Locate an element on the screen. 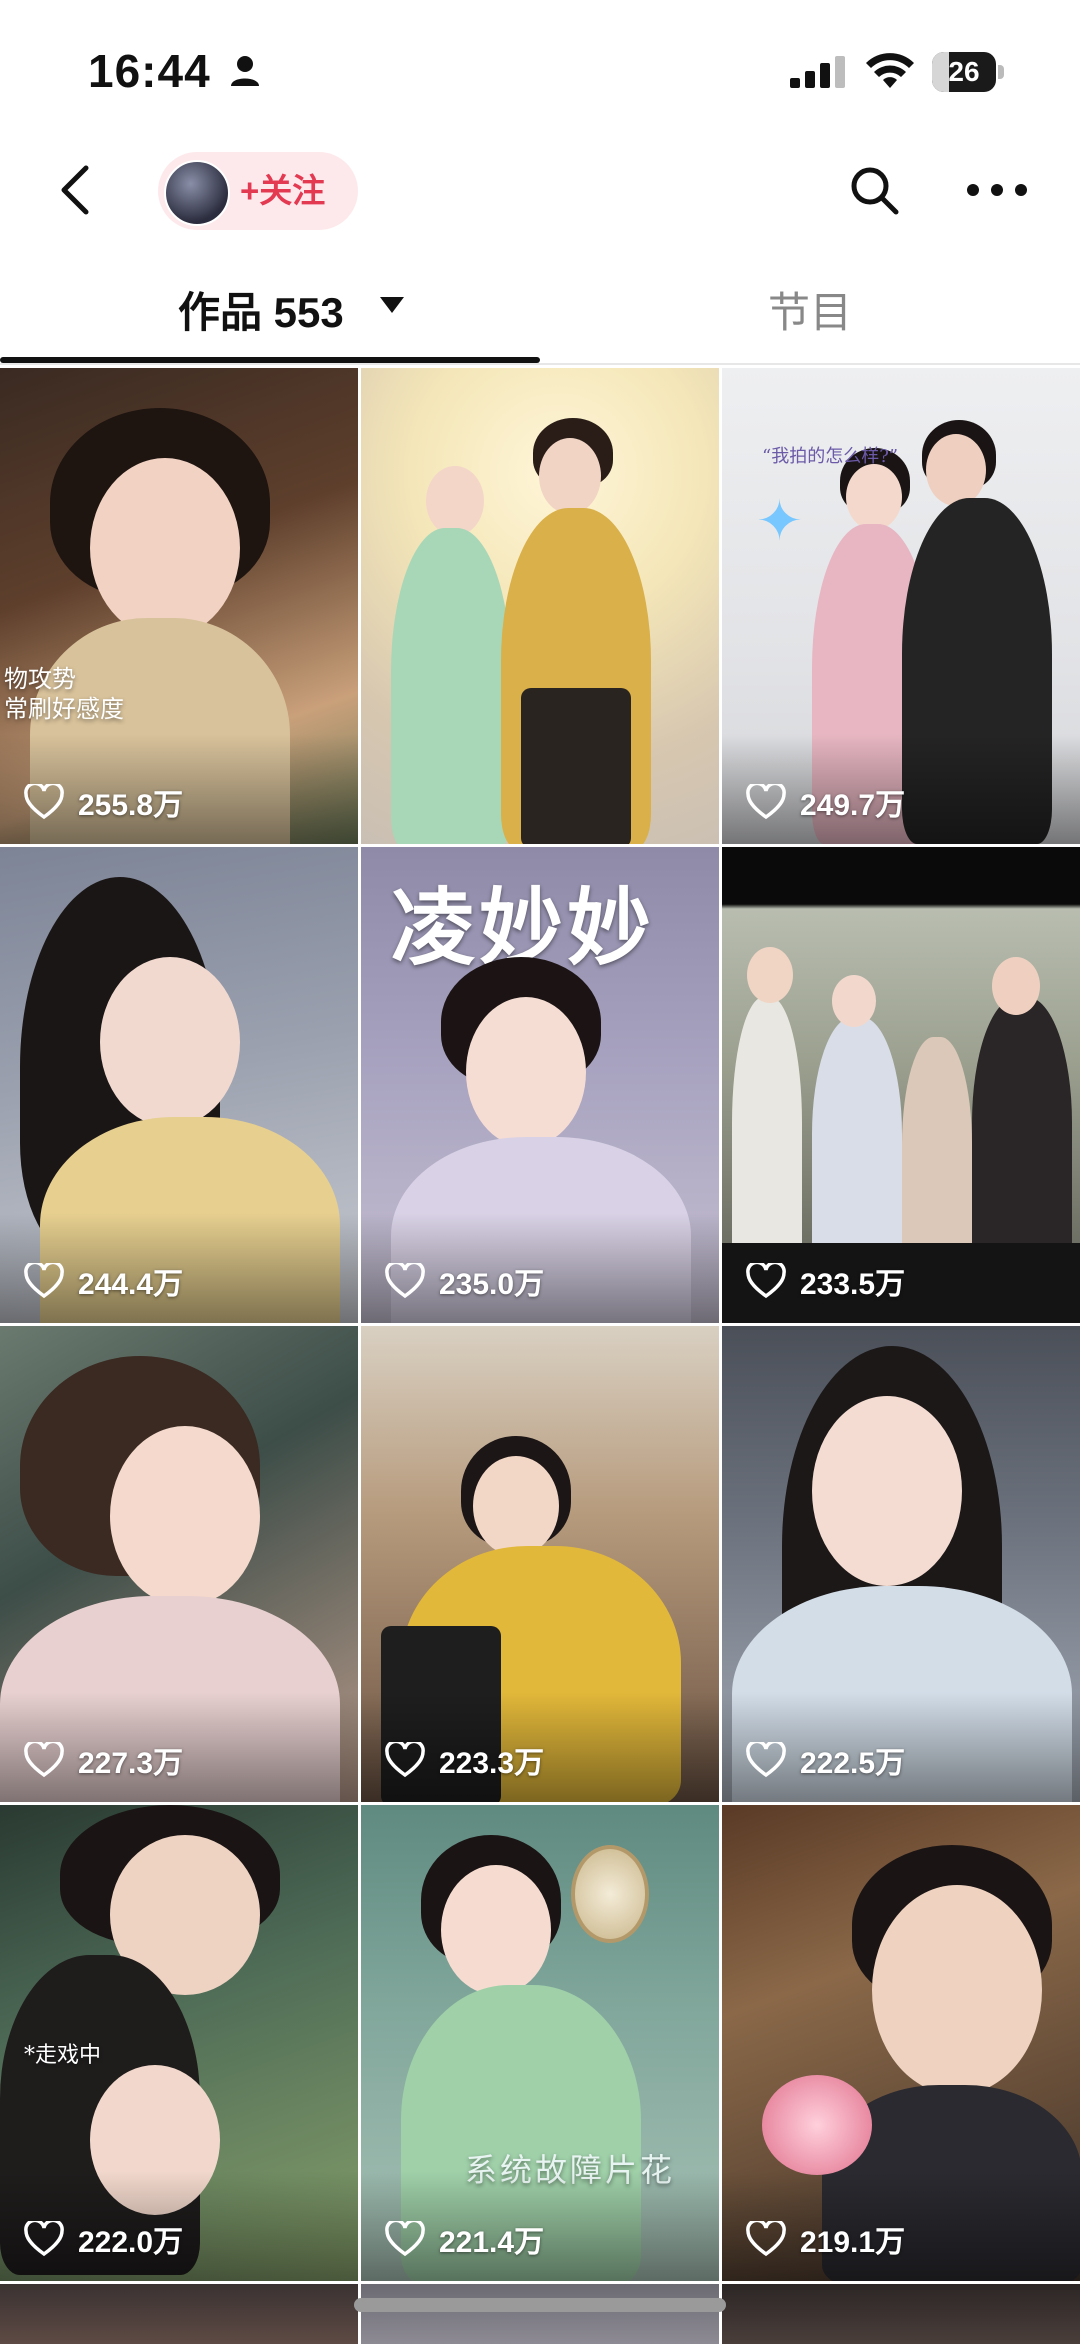 The image size is (1080, 2344). like-count: 222.0万 is located at coordinates (103, 2239).